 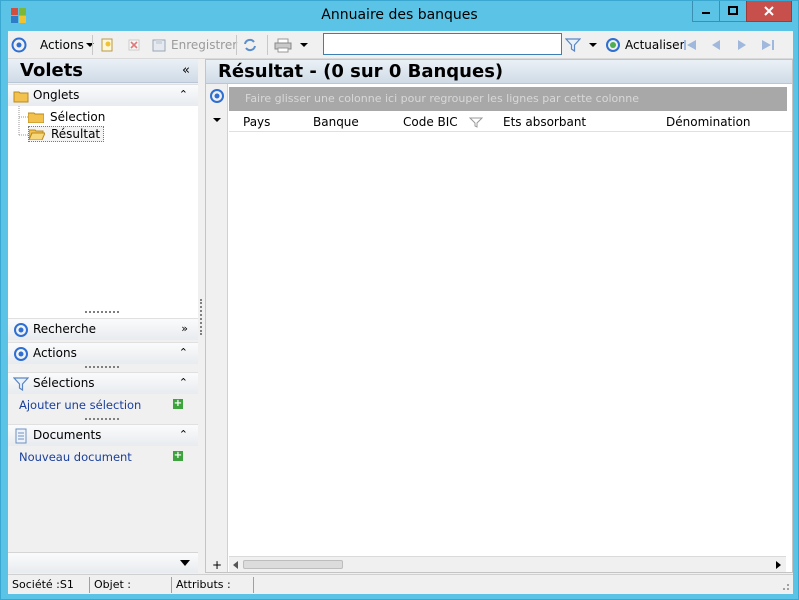 I want to click on column-header-pays: Pays, so click(x=256, y=122).